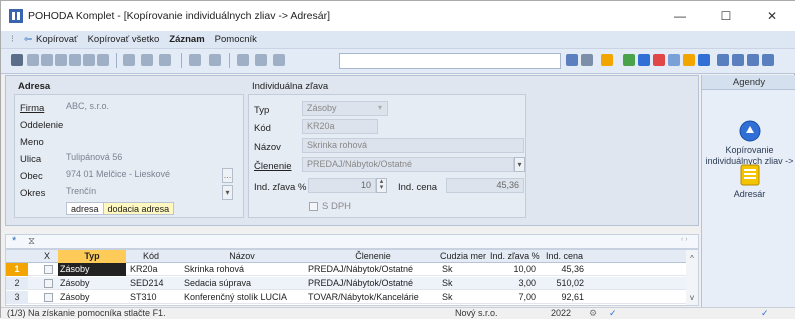 This screenshot has width=795, height=319. I want to click on department-field, so click(148, 124).